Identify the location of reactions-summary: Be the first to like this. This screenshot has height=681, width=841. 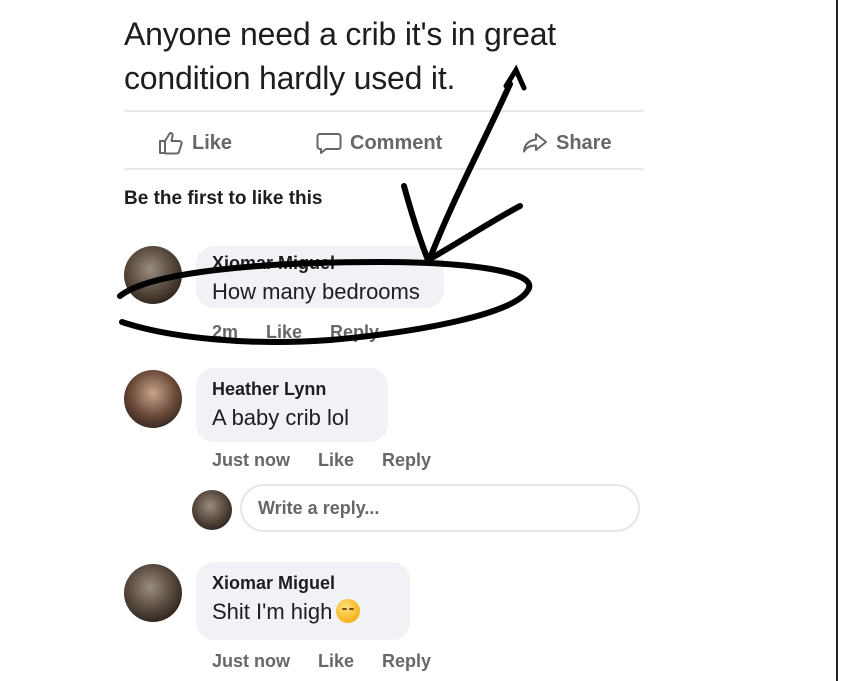
(223, 198).